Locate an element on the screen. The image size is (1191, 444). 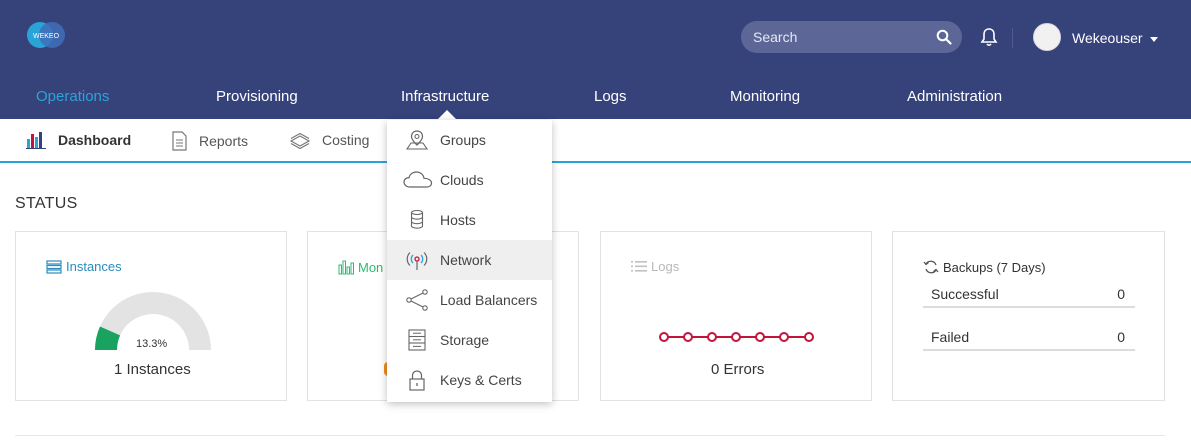
logs-title: Logs is located at coordinates (655, 266).